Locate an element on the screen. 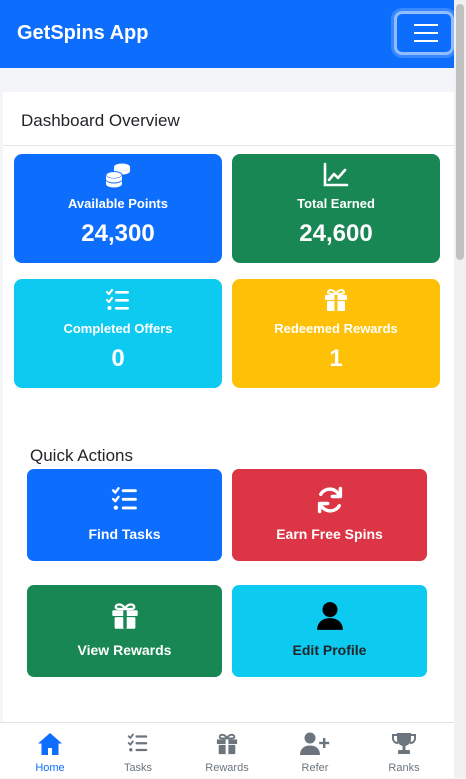 The width and height of the screenshot is (466, 779). stat-label: Completed Offers is located at coordinates (118, 328).